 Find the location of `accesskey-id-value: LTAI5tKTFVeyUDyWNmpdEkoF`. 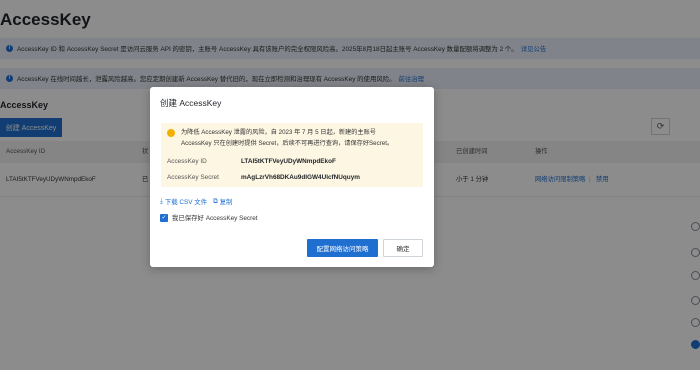

accesskey-id-value: LTAI5tKTFVeyUDyWNmpdEkoF is located at coordinates (288, 161).